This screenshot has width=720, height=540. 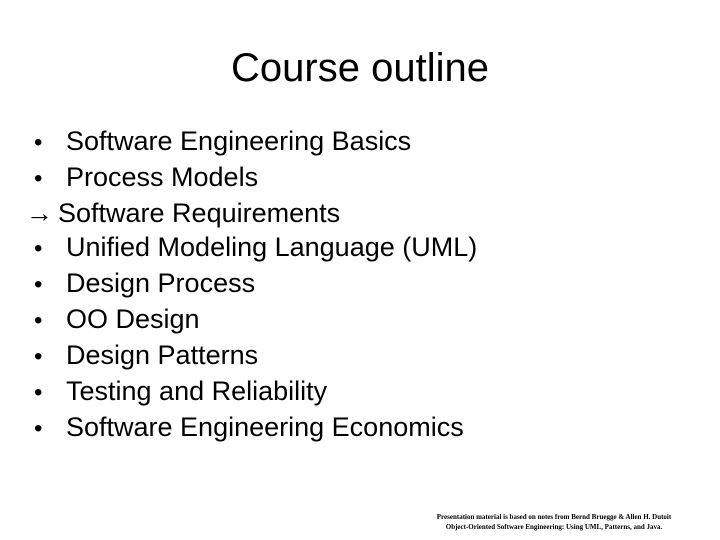 I want to click on list-item: • OO Design, so click(x=361, y=320).